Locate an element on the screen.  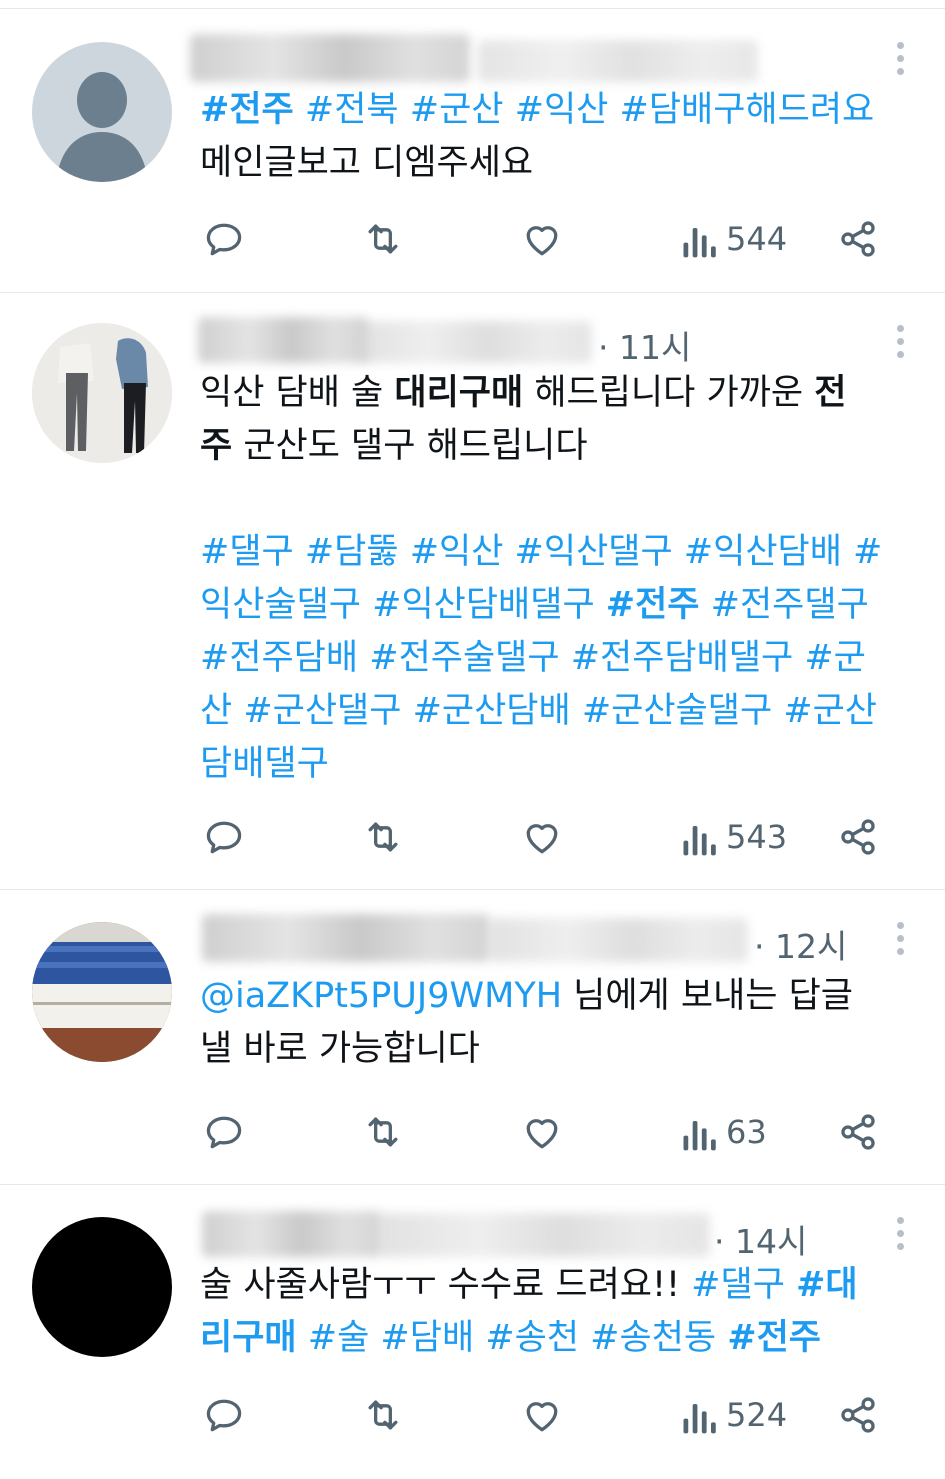
views-button: 543 is located at coordinates (733, 837).